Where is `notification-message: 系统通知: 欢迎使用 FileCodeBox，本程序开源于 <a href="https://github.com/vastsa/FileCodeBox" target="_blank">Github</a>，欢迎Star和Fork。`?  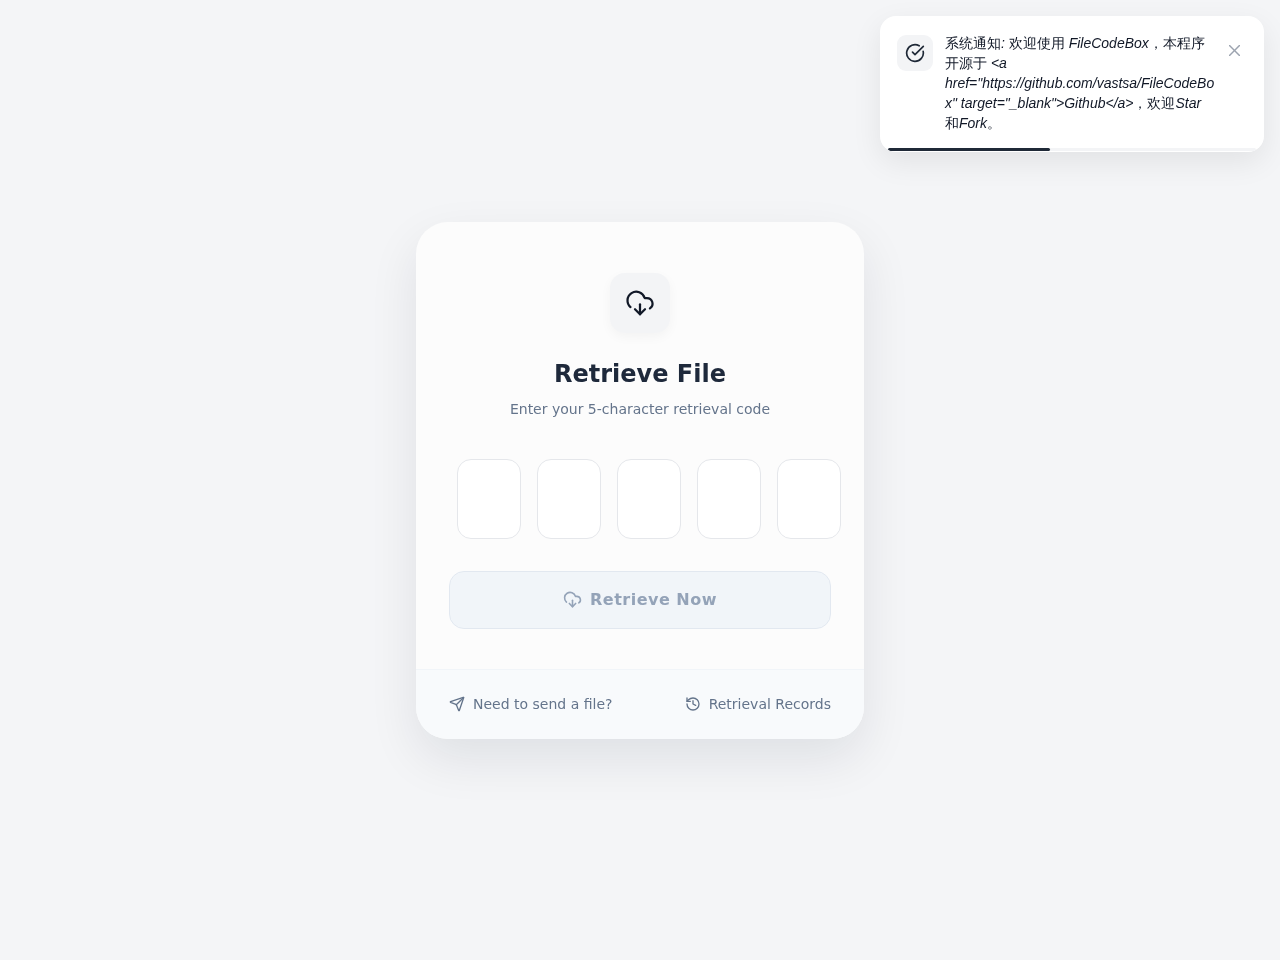
notification-message: 系统通知: 欢迎使用 FileCodeBox，本程序开源于 <a href="https://github.com/vastsa/FileCodeBox" target="_blank">Github</a>，欢迎Star和Fork。 is located at coordinates (1080, 83).